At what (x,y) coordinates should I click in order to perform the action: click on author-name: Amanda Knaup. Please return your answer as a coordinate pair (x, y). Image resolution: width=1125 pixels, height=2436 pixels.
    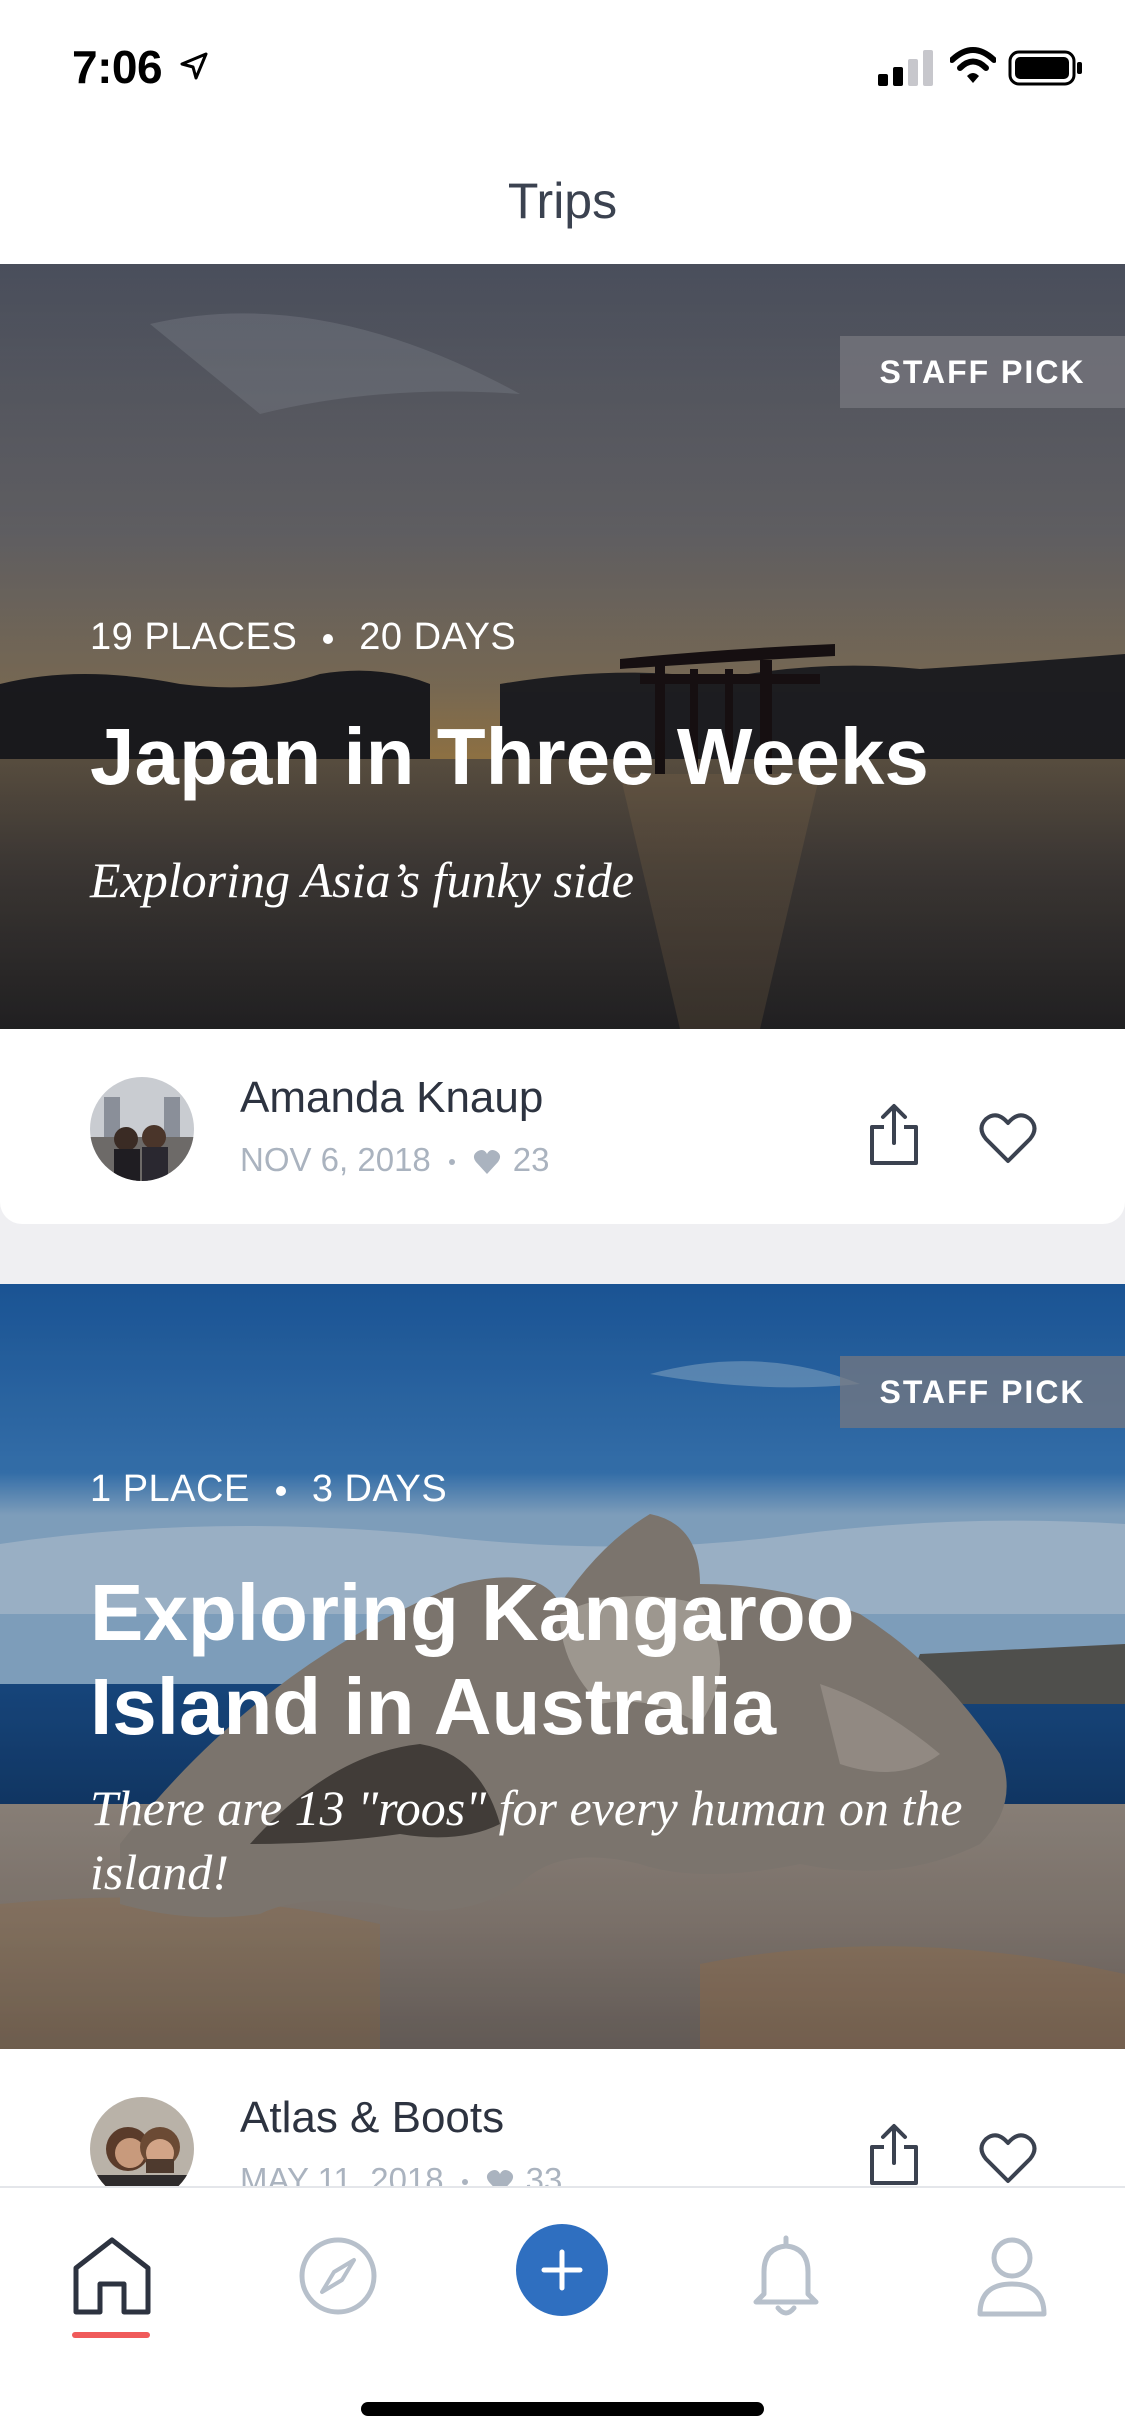
    Looking at the image, I should click on (391, 1098).